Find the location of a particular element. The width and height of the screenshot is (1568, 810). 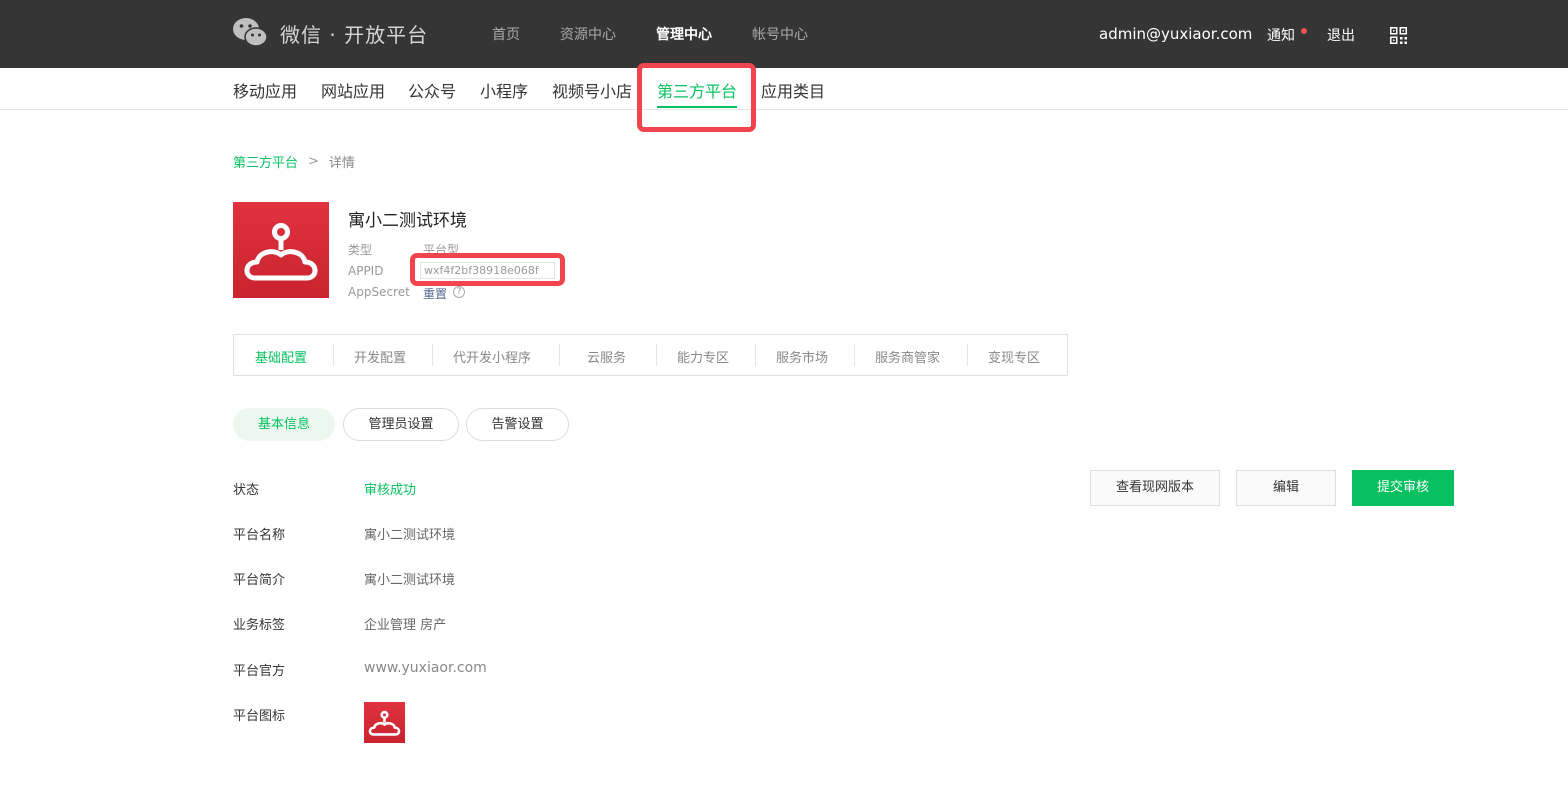

tab-dev-mini-programs: 代开发小程序 is located at coordinates (492, 356).